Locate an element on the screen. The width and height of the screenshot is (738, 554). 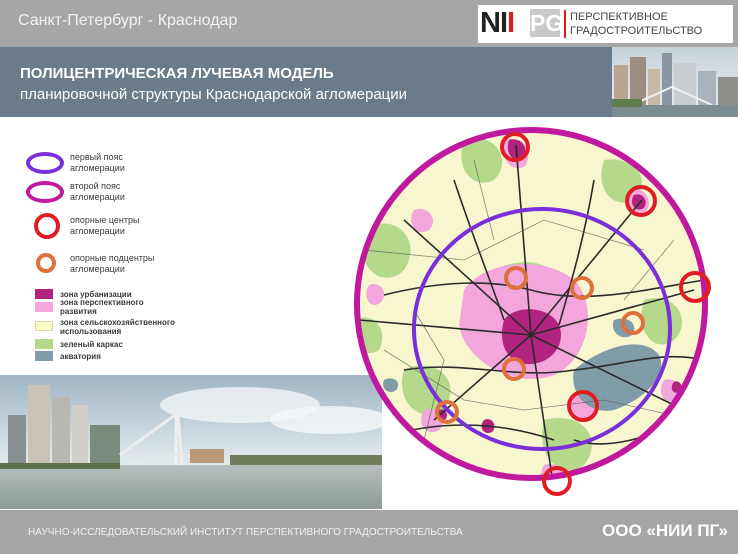
legend-green-frame-swatch is located at coordinates (44, 344).